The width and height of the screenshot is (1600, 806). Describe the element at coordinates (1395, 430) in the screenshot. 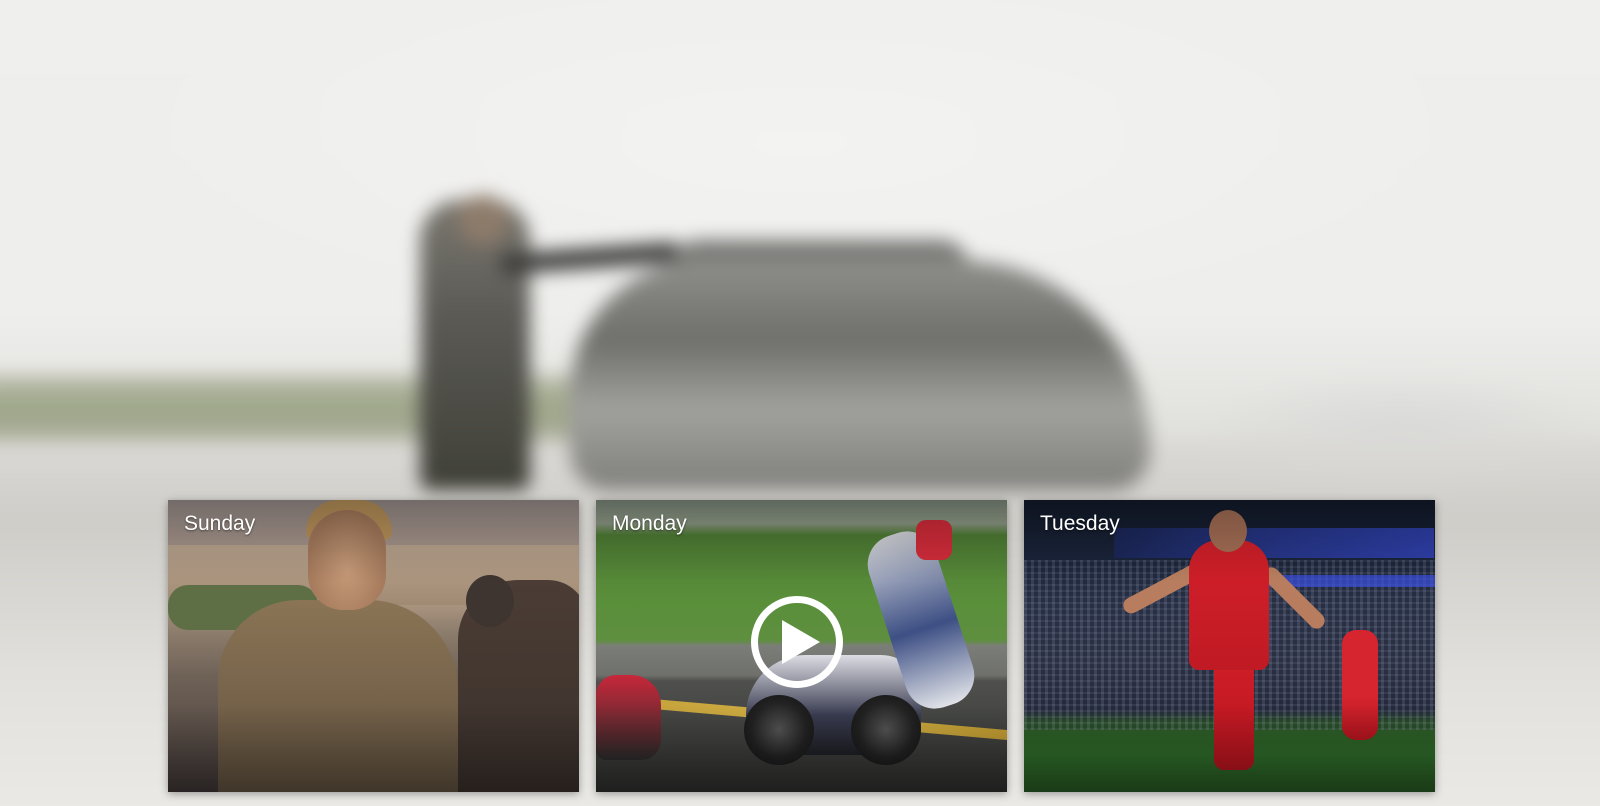

I see `hero-smoke` at that location.